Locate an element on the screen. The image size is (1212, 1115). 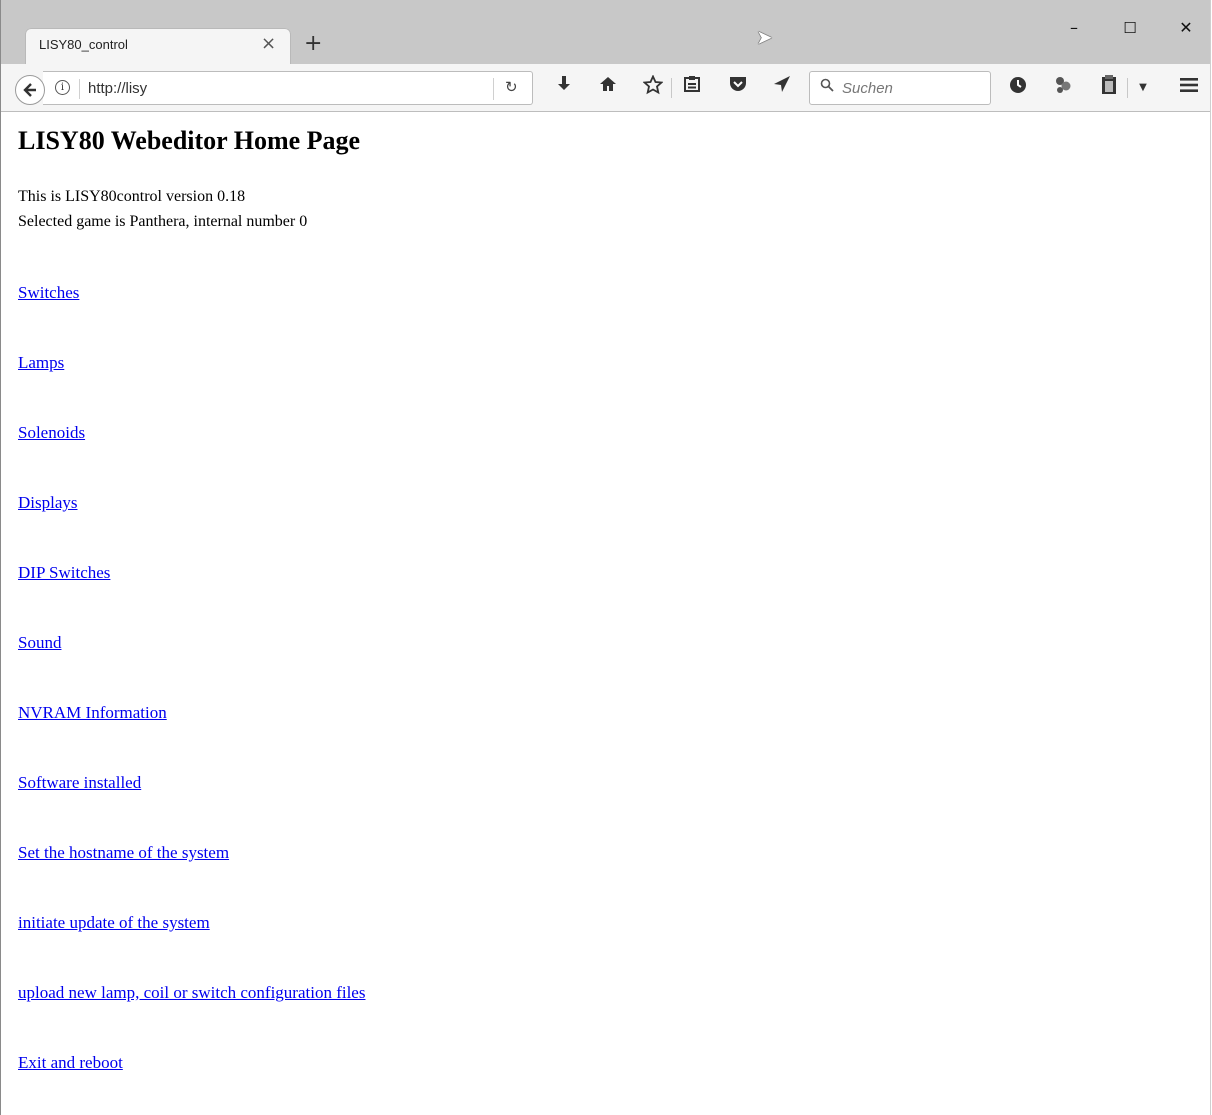
reading-list-icon is located at coordinates (692, 88).